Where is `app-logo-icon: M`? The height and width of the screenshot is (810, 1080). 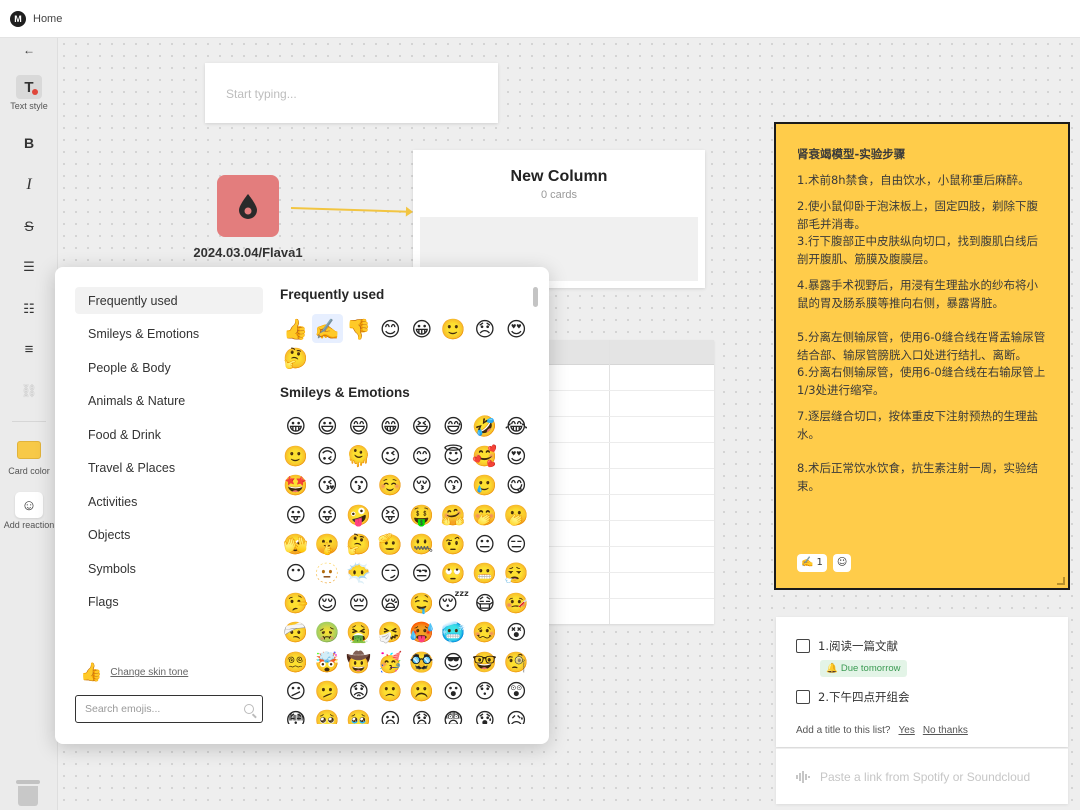 app-logo-icon: M is located at coordinates (18, 18).